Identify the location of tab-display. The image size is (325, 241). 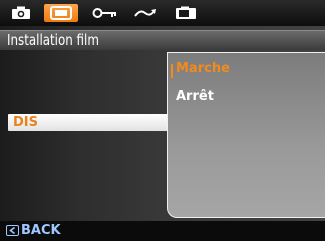
(61, 13).